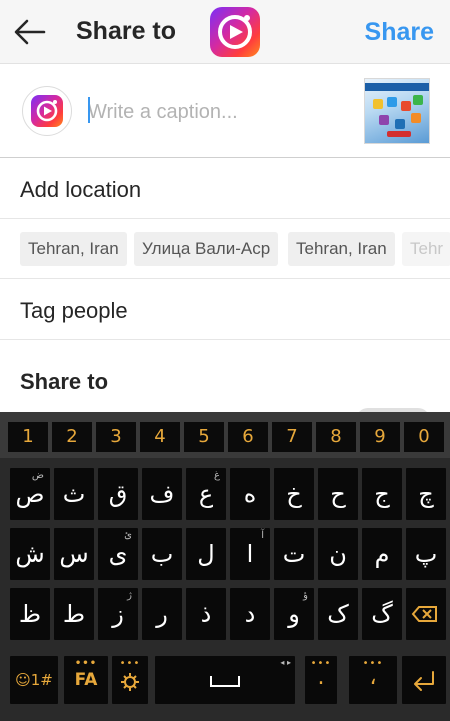 The image size is (450, 721). What do you see at coordinates (30, 32) in the screenshot?
I see `back-arrow-icon` at bounding box center [30, 32].